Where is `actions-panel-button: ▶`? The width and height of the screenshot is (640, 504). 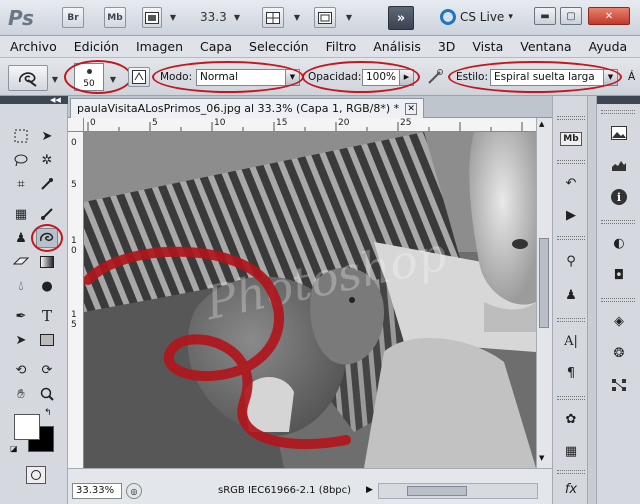 actions-panel-button: ▶ is located at coordinates (571, 215).